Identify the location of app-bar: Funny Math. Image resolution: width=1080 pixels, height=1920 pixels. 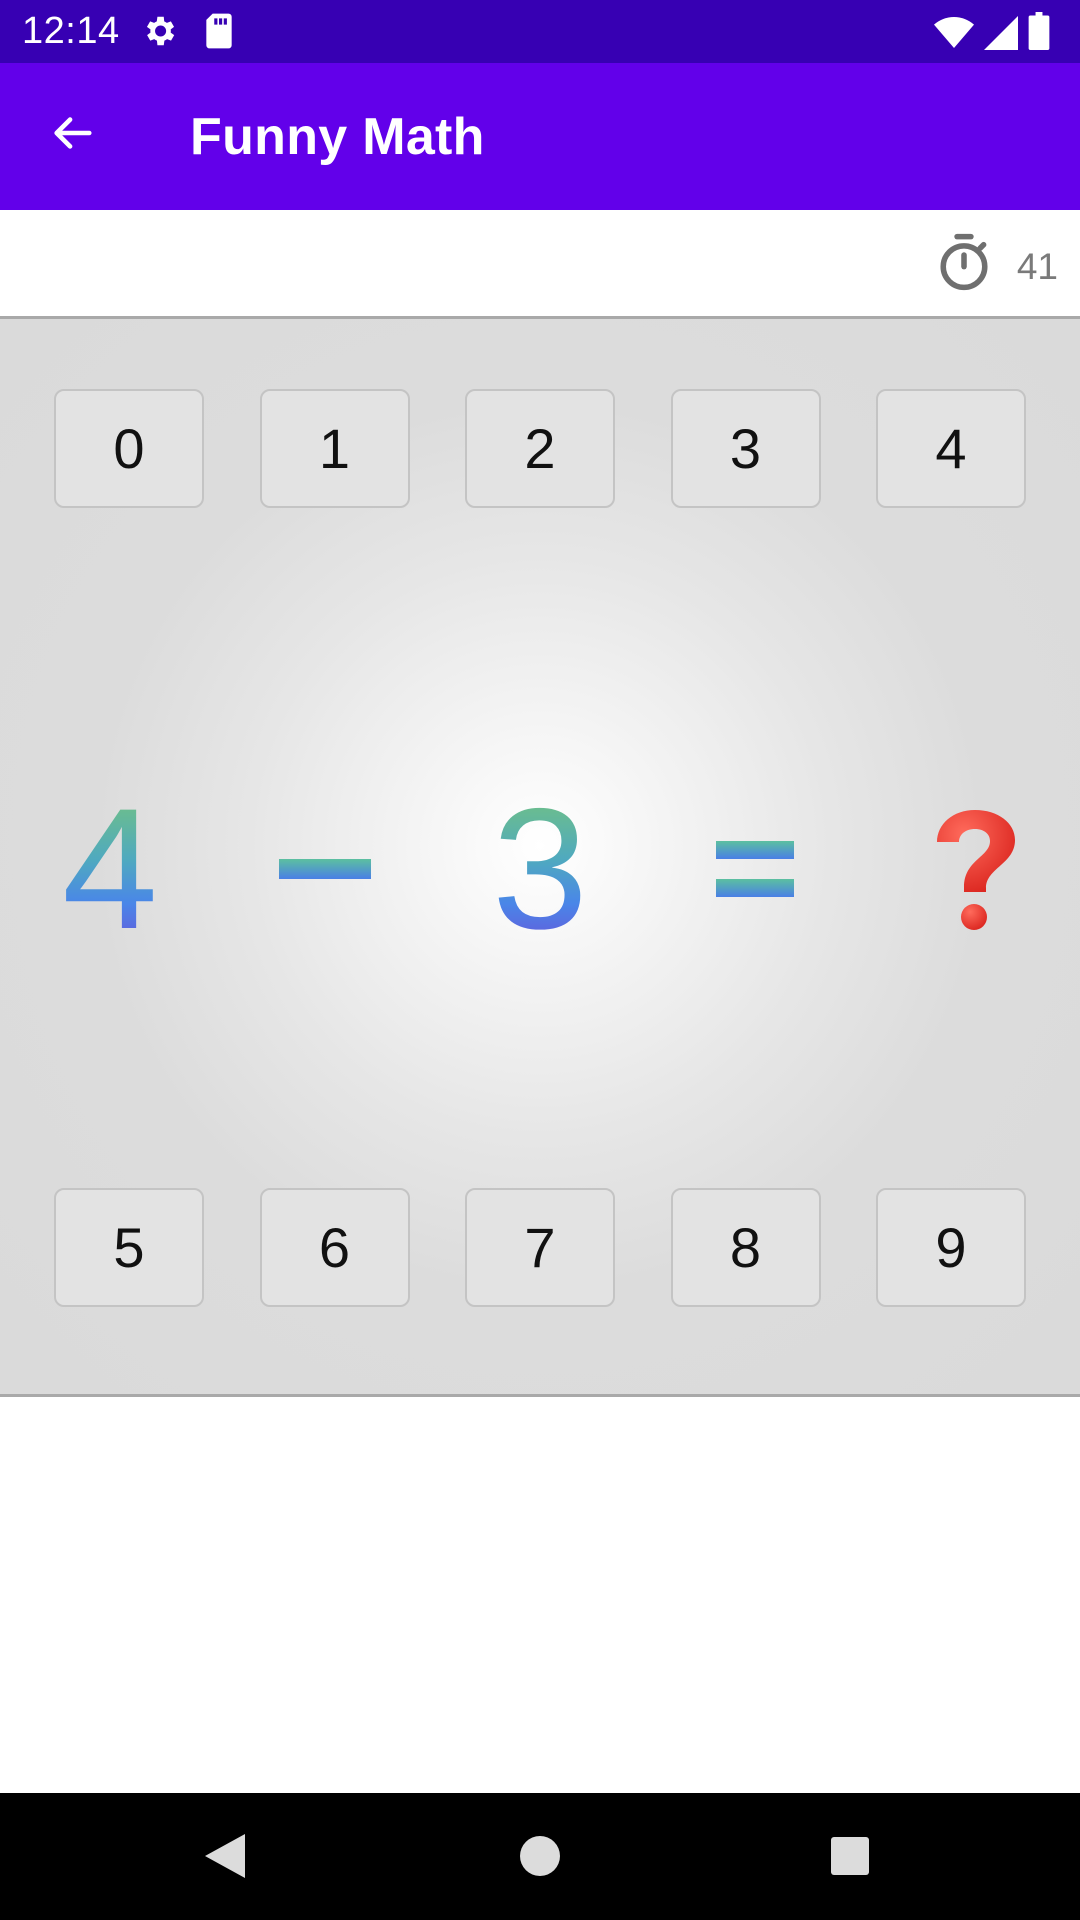
(540, 136).